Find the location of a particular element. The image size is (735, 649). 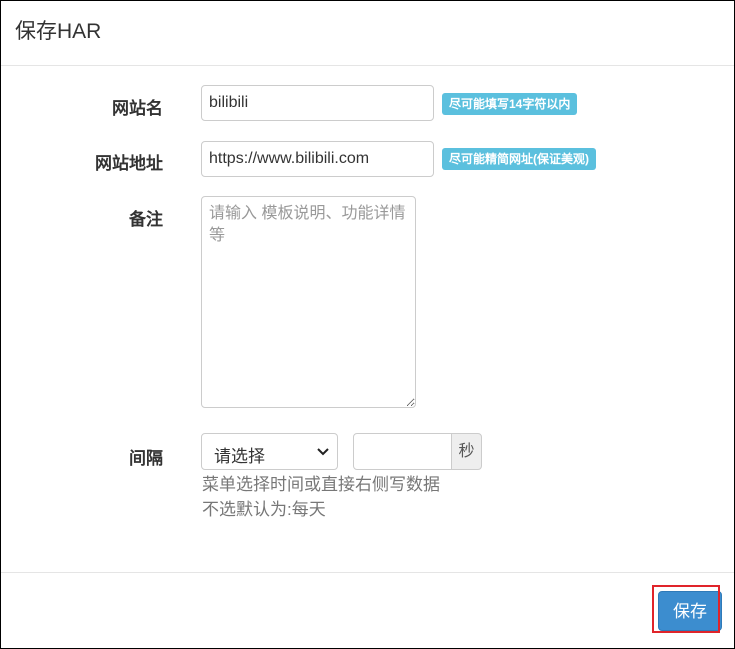

interval-help-line-1: 菜单选择时间或直接右侧写数据 is located at coordinates (321, 484).